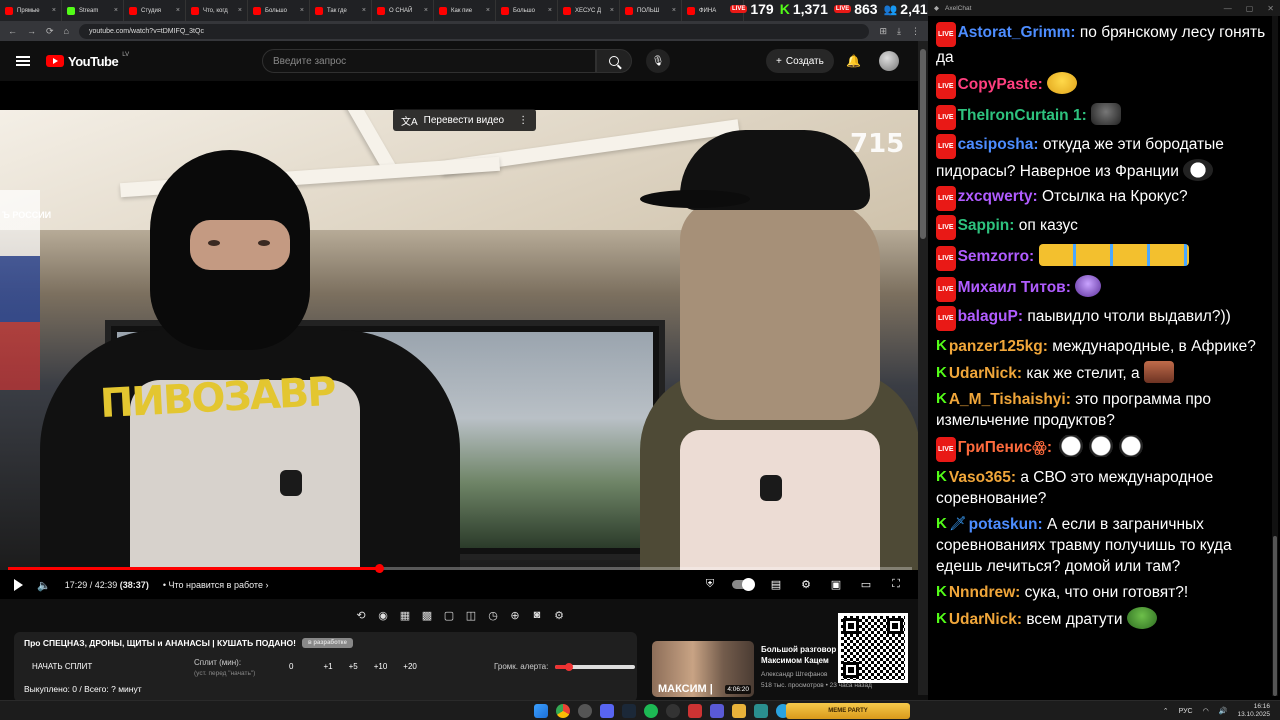 The image size is (1280, 720). Describe the element at coordinates (429, 61) in the screenshot. I see `search-input: Введите запрос` at that location.